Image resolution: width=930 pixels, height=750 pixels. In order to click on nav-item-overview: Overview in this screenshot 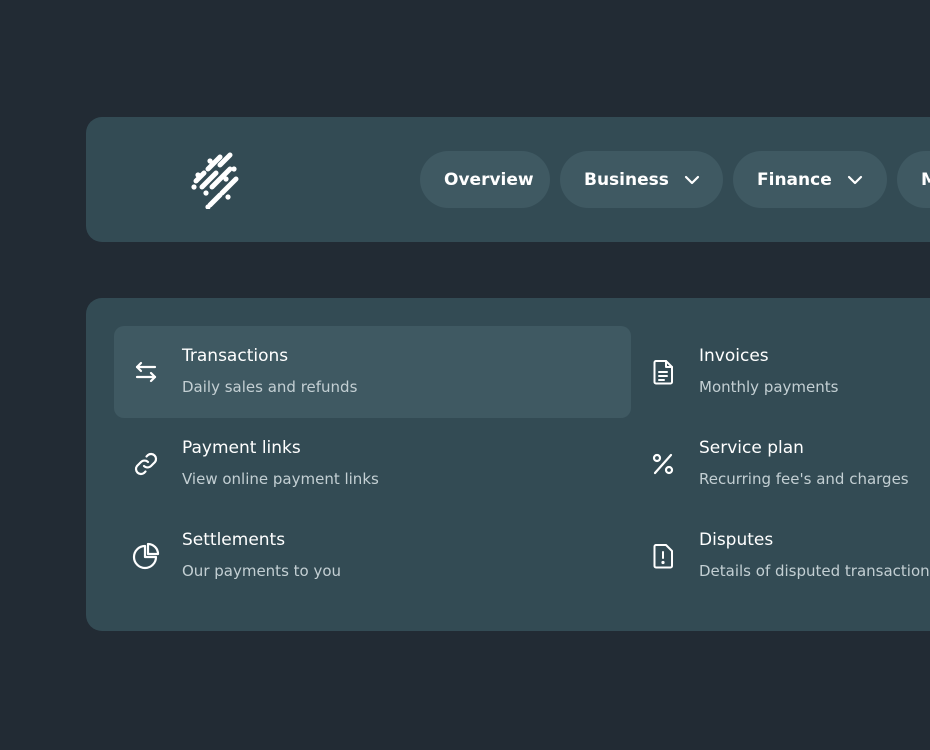, I will do `click(485, 179)`.